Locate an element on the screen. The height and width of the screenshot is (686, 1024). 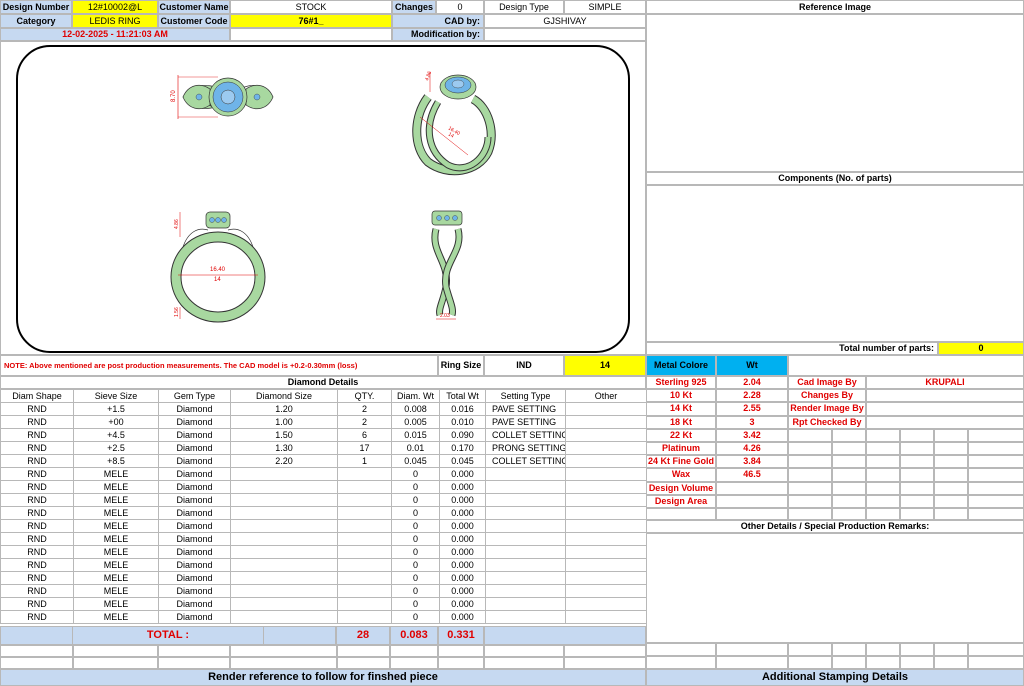
metal-weight: 4.26 is located at coordinates (752, 449).